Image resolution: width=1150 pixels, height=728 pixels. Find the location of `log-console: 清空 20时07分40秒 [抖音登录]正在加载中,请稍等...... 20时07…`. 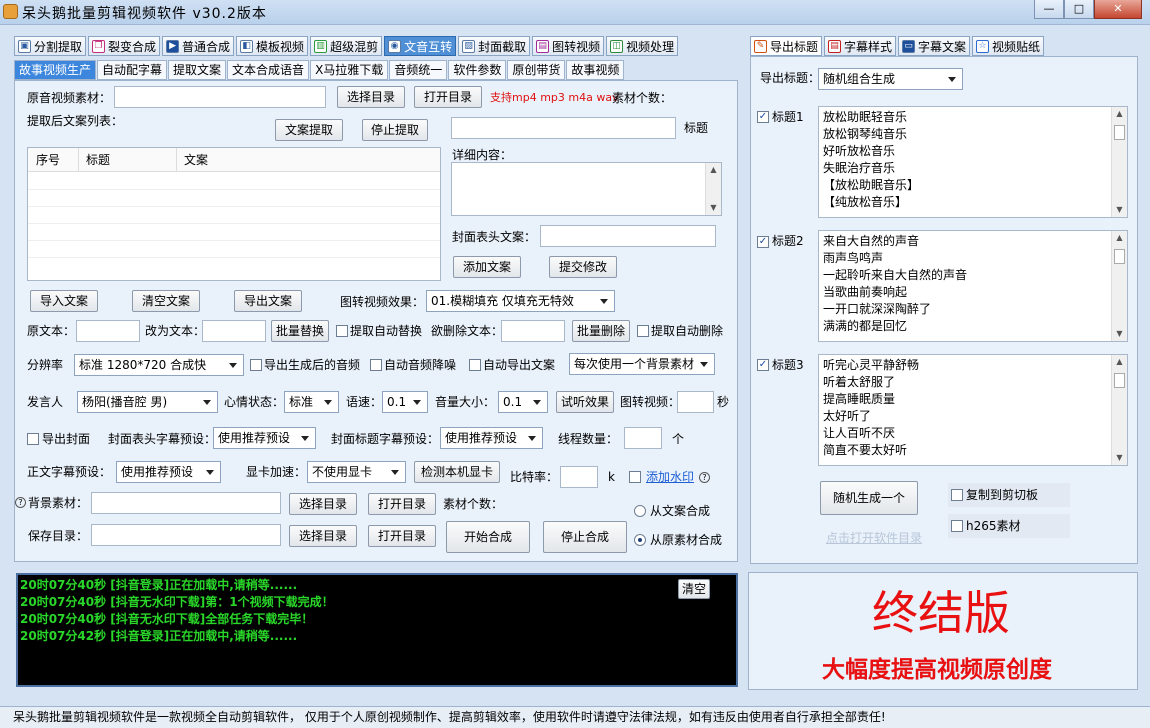

log-console: 清空 20时07分40秒 [抖音登录]正在加载中,请稍等...... 20时07… is located at coordinates (377, 630).